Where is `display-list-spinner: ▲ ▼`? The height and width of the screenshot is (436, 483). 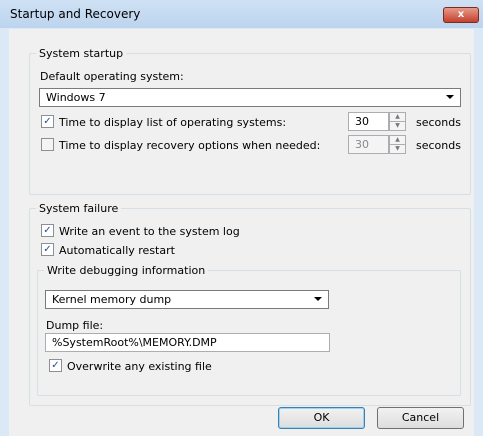
display-list-spinner: ▲ ▼ is located at coordinates (397, 121).